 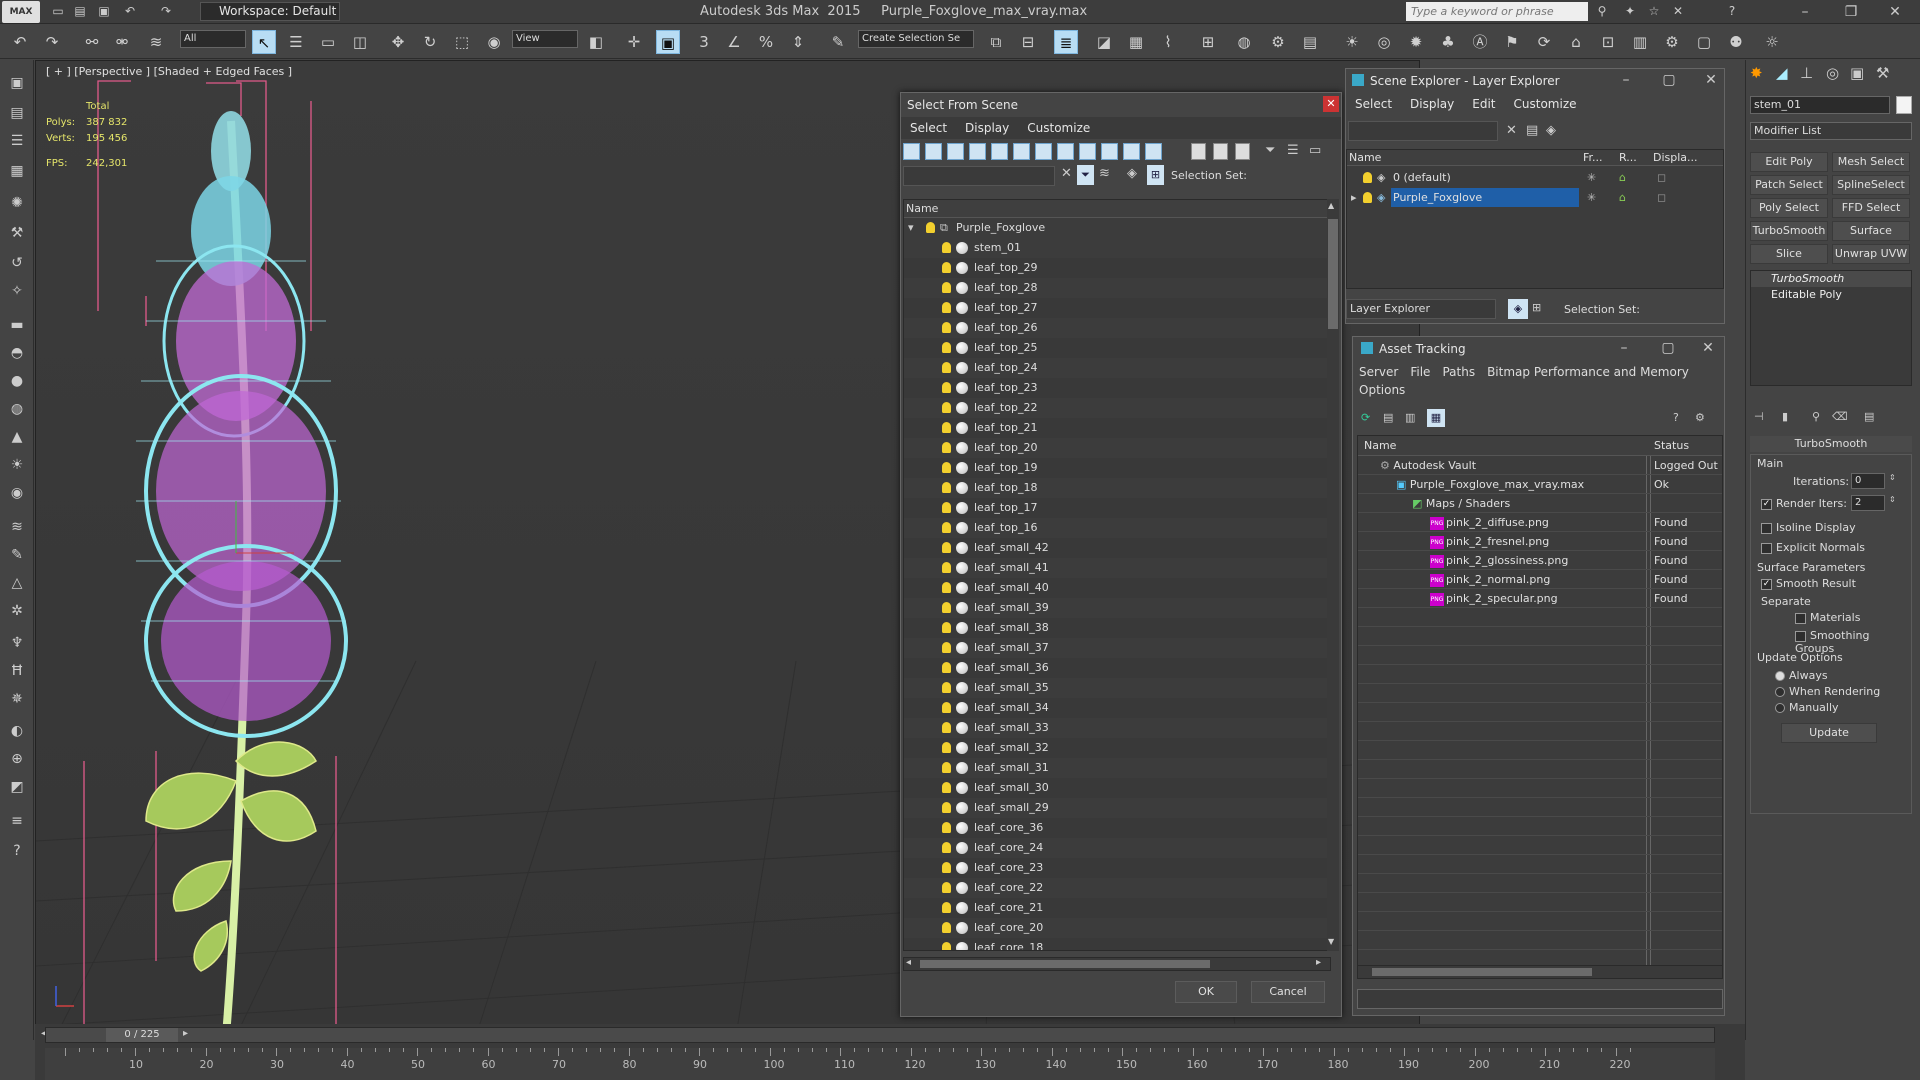 What do you see at coordinates (798, 42) in the screenshot?
I see `spinner-snap-icon: ⇕` at bounding box center [798, 42].